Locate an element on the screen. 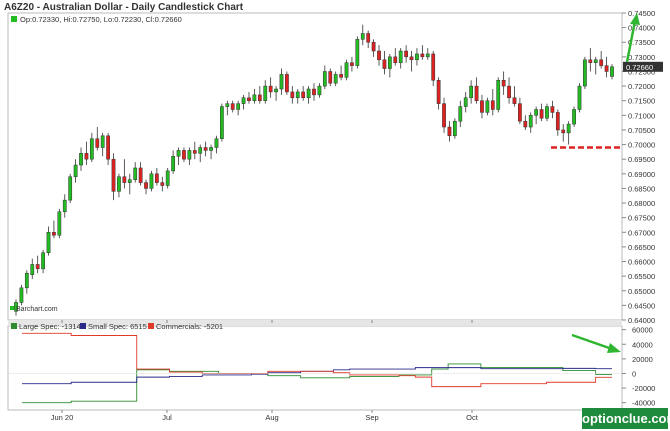 The width and height of the screenshot is (670, 431). price-tick-label: 0.69000 is located at coordinates (641, 174).